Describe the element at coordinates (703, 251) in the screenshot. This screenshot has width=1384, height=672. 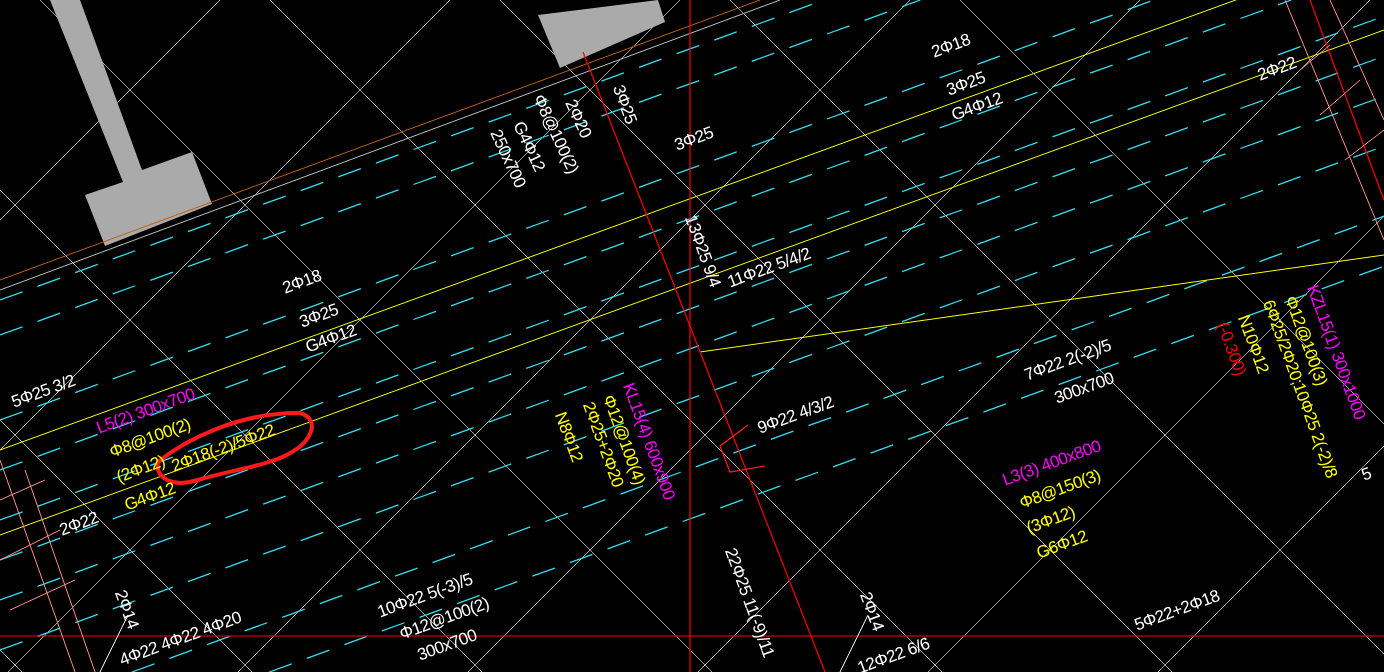
I see `rebar-annotation: 13Φ25 9/4` at that location.